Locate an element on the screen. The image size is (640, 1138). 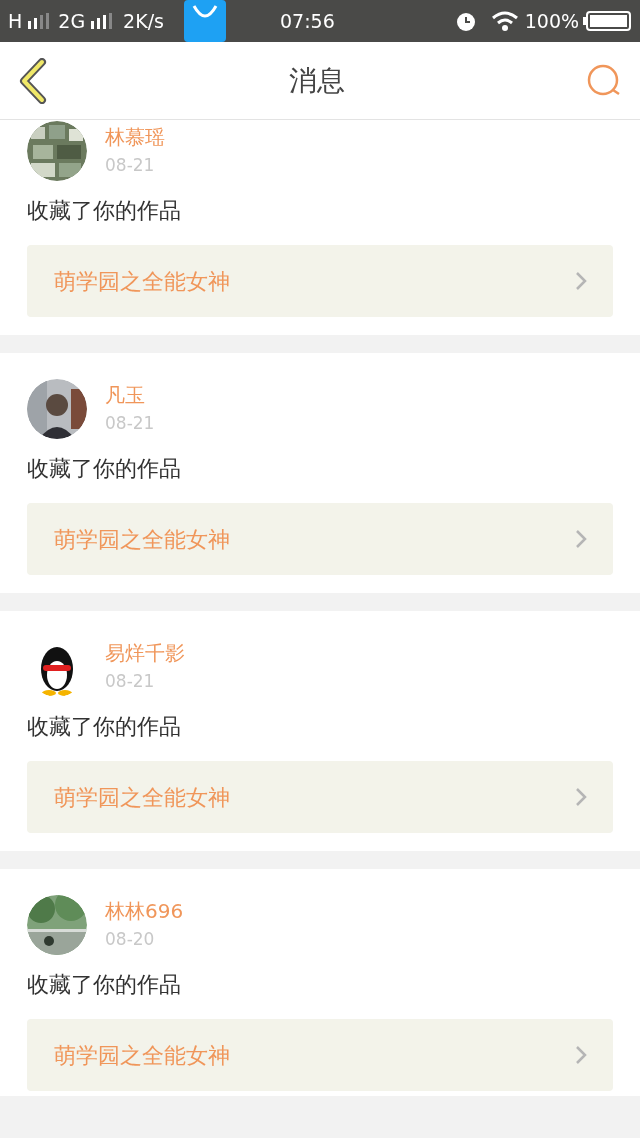
back-button is located at coordinates (33, 80).